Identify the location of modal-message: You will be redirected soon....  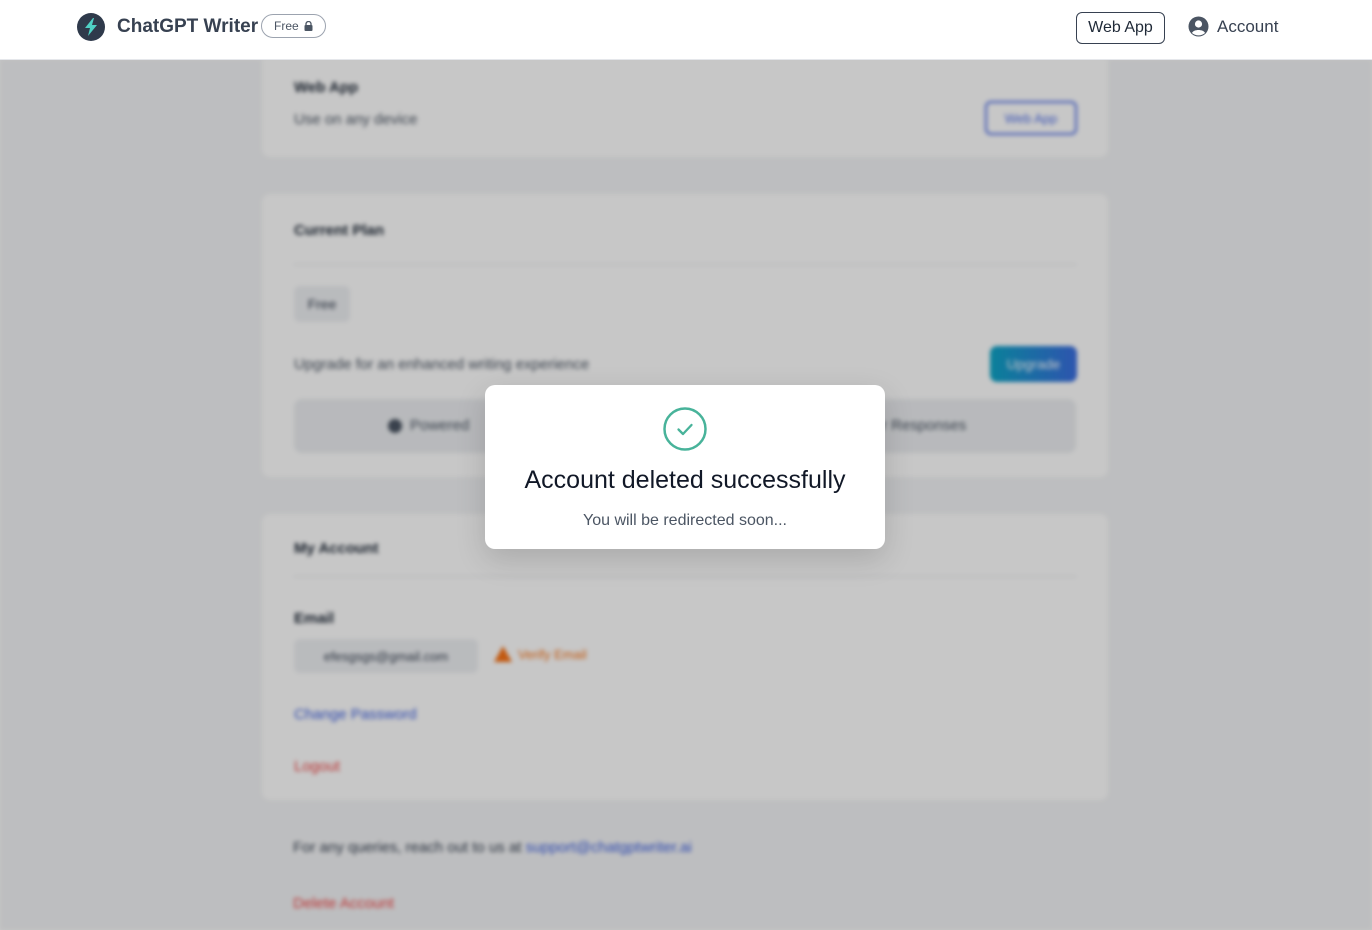
(685, 520).